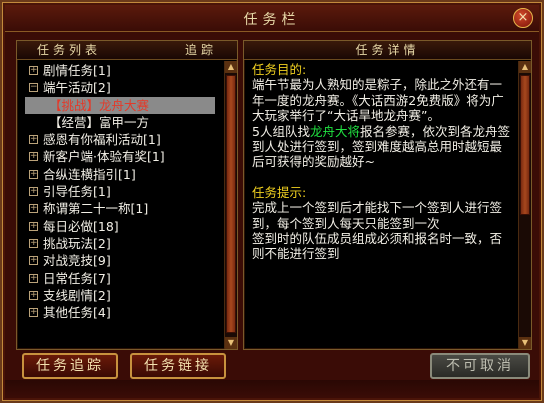 This screenshot has height=403, width=544. What do you see at coordinates (335, 131) in the screenshot?
I see `npc-link: 龙舟大将` at bounding box center [335, 131].